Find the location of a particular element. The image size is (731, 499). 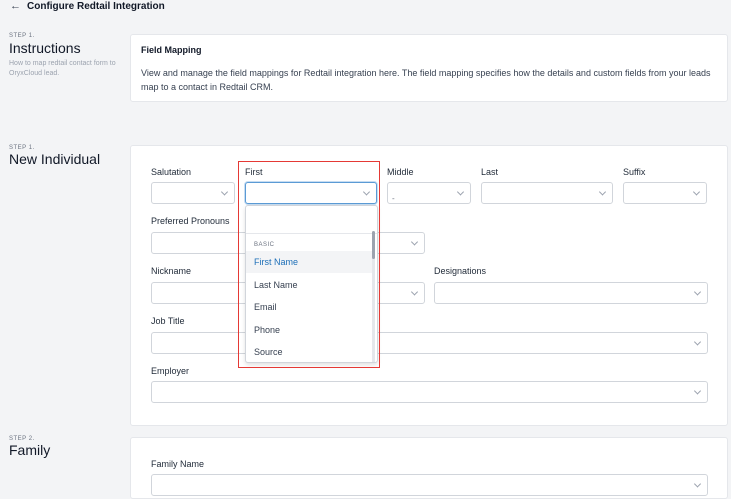

section-title-instructions: Instructions is located at coordinates (45, 48).